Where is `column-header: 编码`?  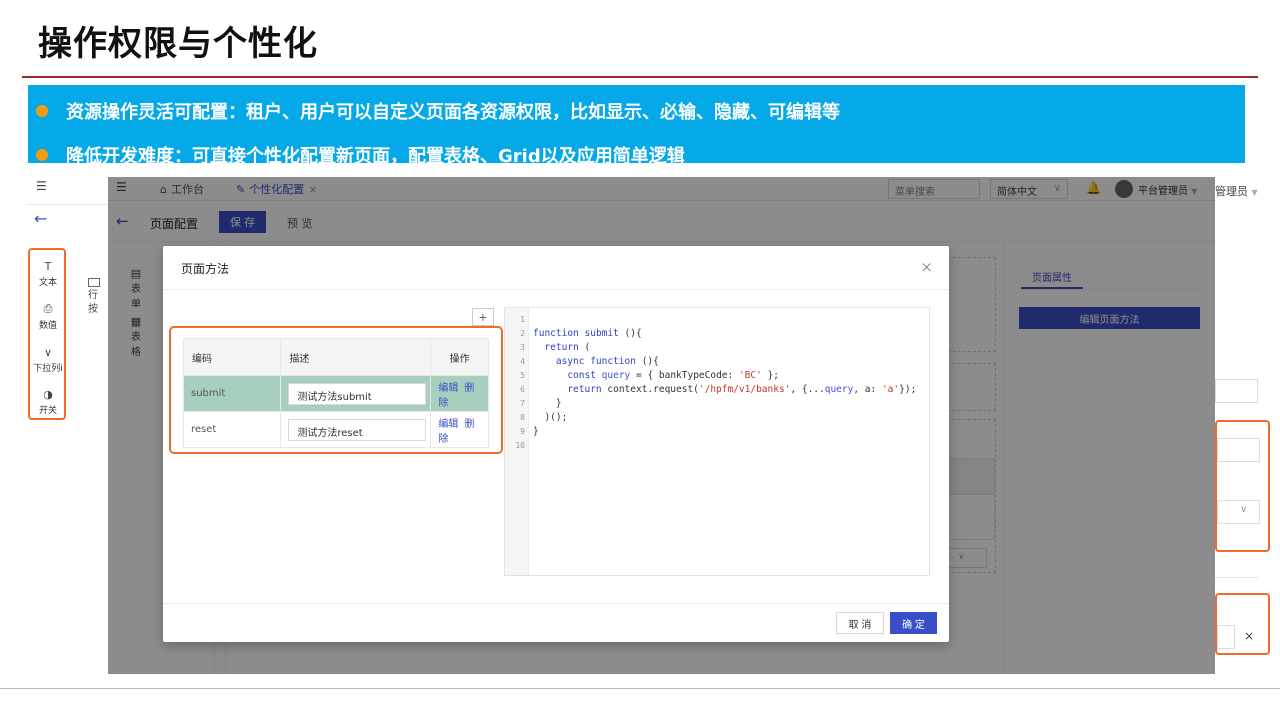 column-header: 编码 is located at coordinates (232, 357).